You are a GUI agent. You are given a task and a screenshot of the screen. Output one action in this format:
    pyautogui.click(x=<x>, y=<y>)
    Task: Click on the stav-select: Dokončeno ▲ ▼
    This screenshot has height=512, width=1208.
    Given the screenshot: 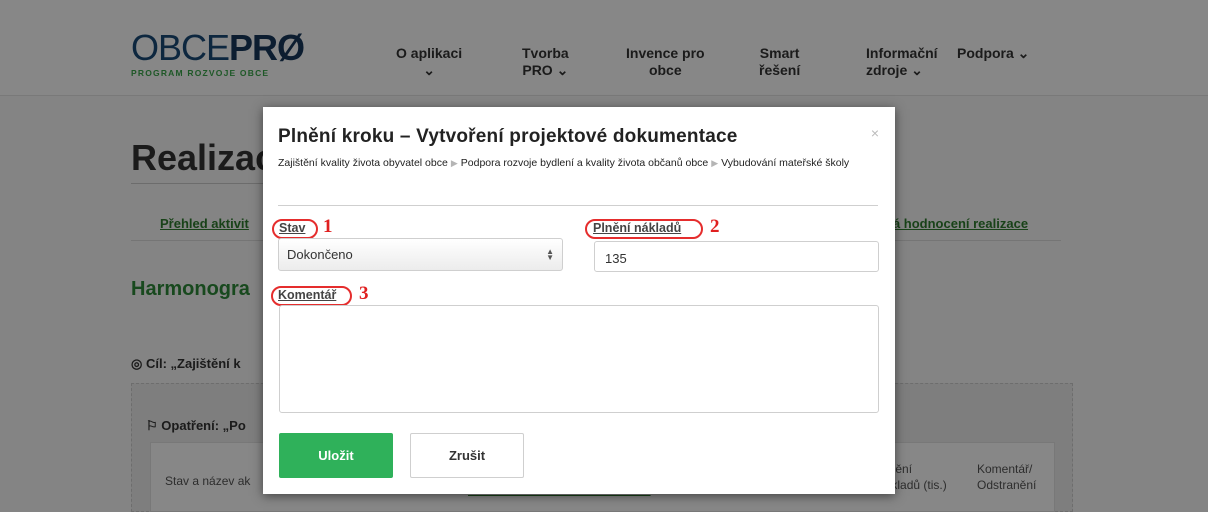 What is the action you would take?
    pyautogui.click(x=420, y=254)
    